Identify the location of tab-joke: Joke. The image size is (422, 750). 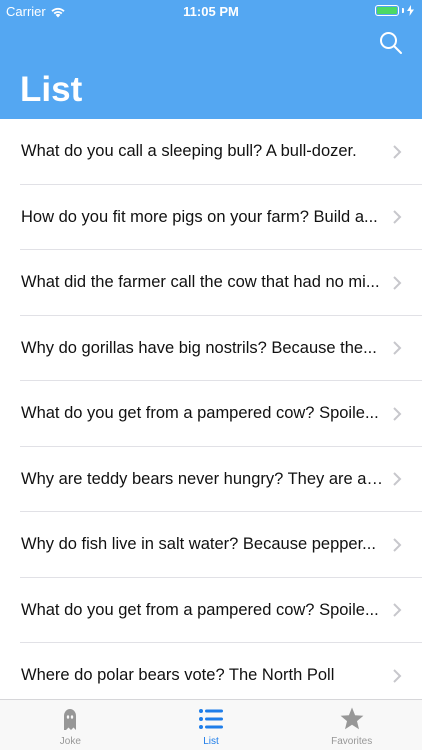
(70, 725).